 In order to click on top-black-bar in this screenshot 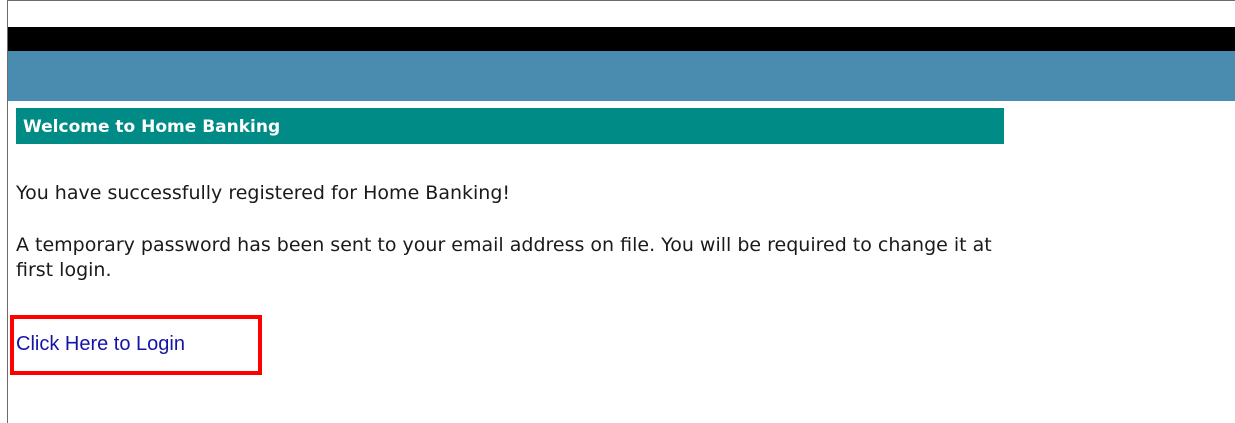, I will do `click(621, 39)`.